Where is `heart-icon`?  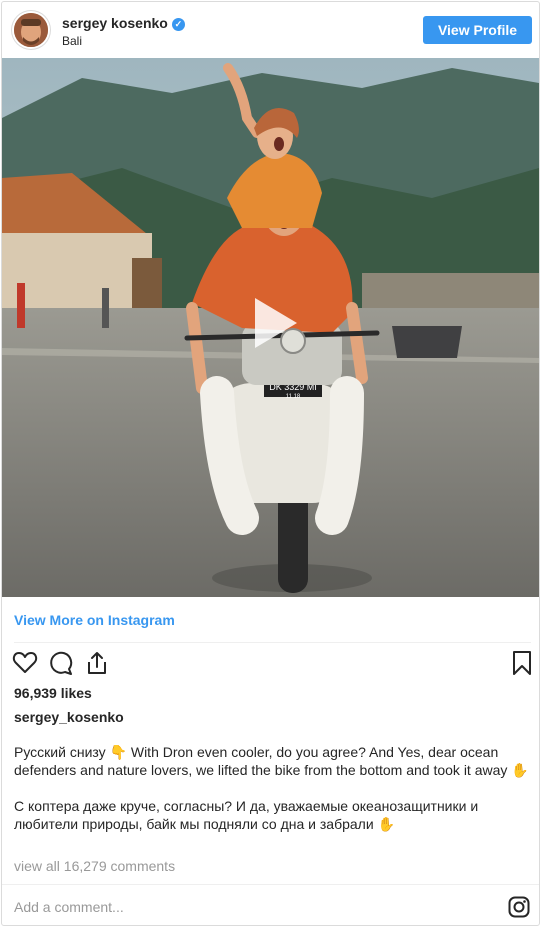
heart-icon is located at coordinates (25, 663).